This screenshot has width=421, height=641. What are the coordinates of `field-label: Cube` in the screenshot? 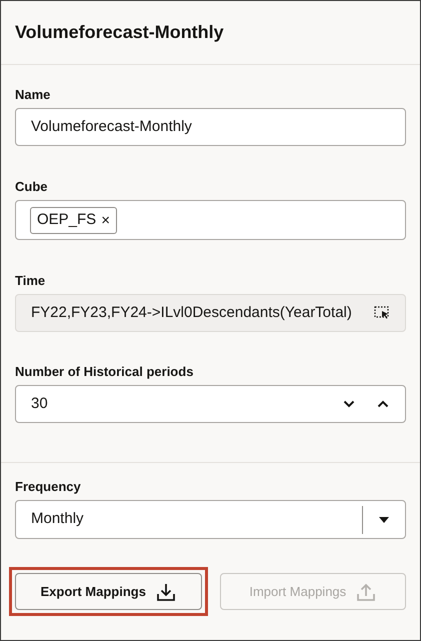 It's located at (31, 187).